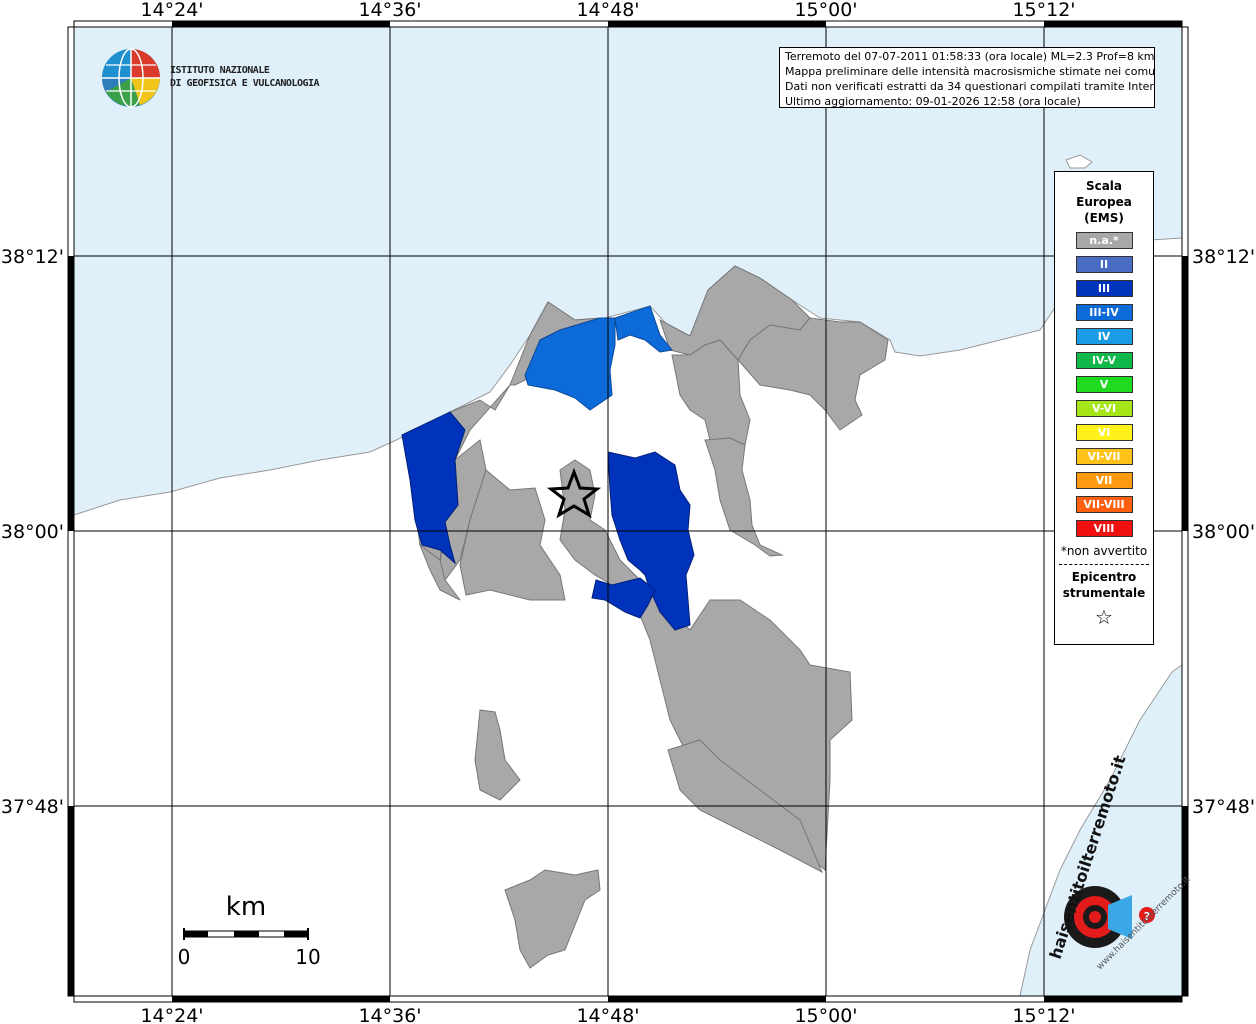  I want to click on legend-title: Scala Europea (EMS), so click(1104, 202).